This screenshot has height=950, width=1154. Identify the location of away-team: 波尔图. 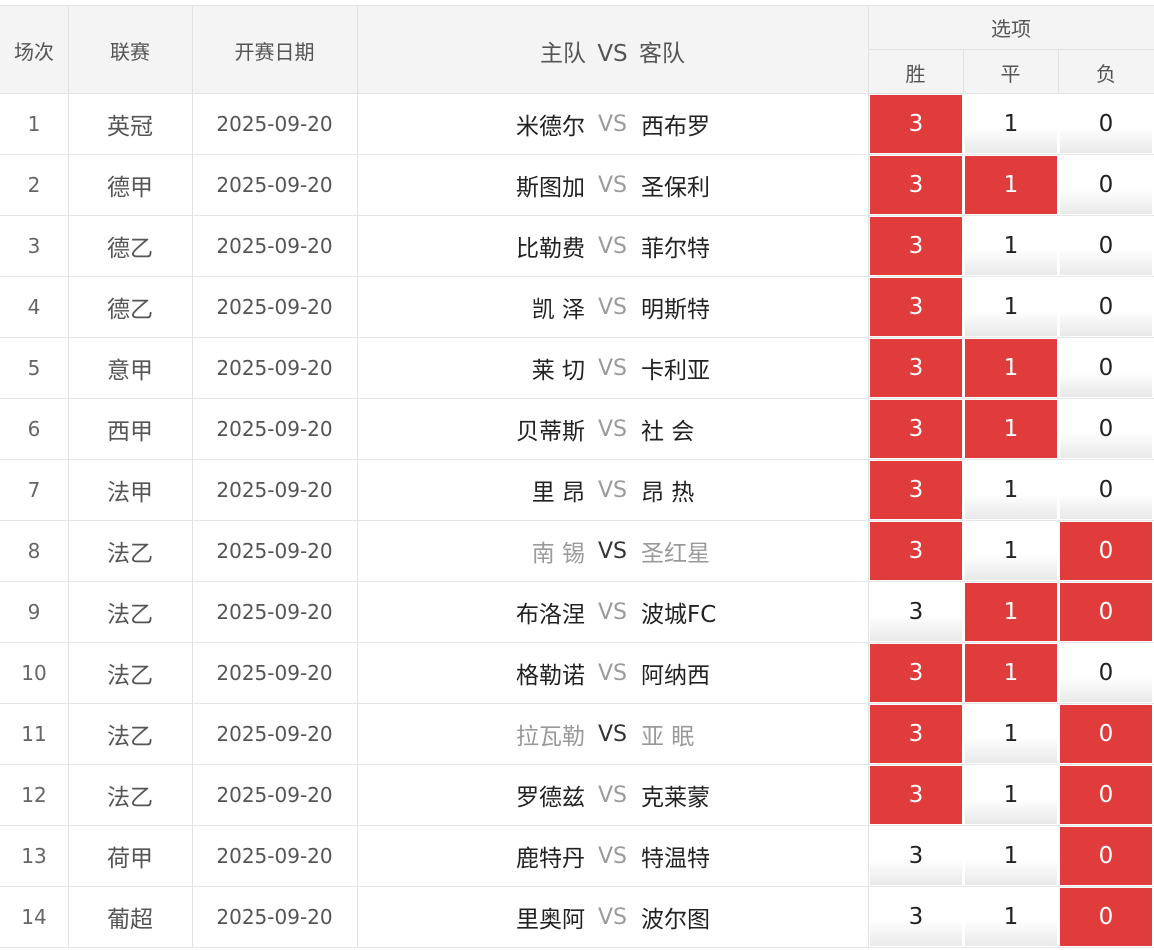
(675, 920).